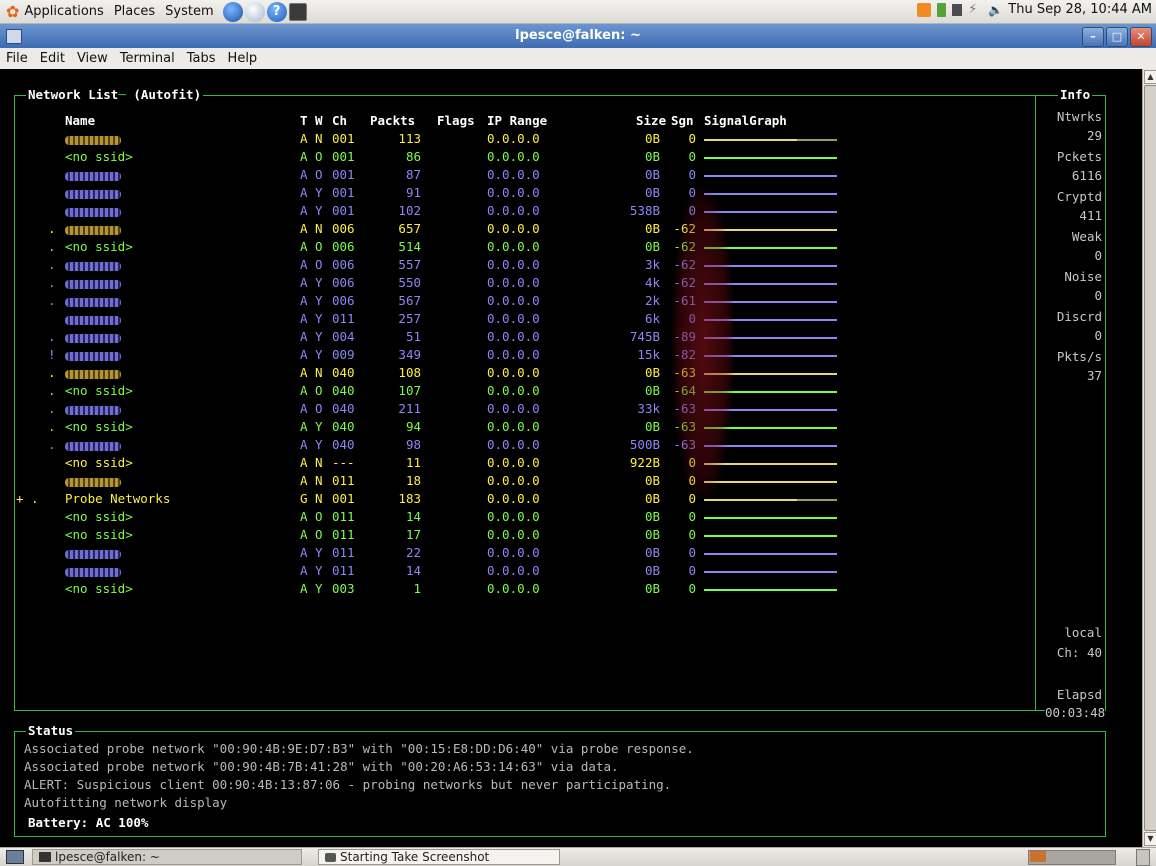  I want to click on clock: Thu Sep 28, 10:44 AM, so click(1080, 9).